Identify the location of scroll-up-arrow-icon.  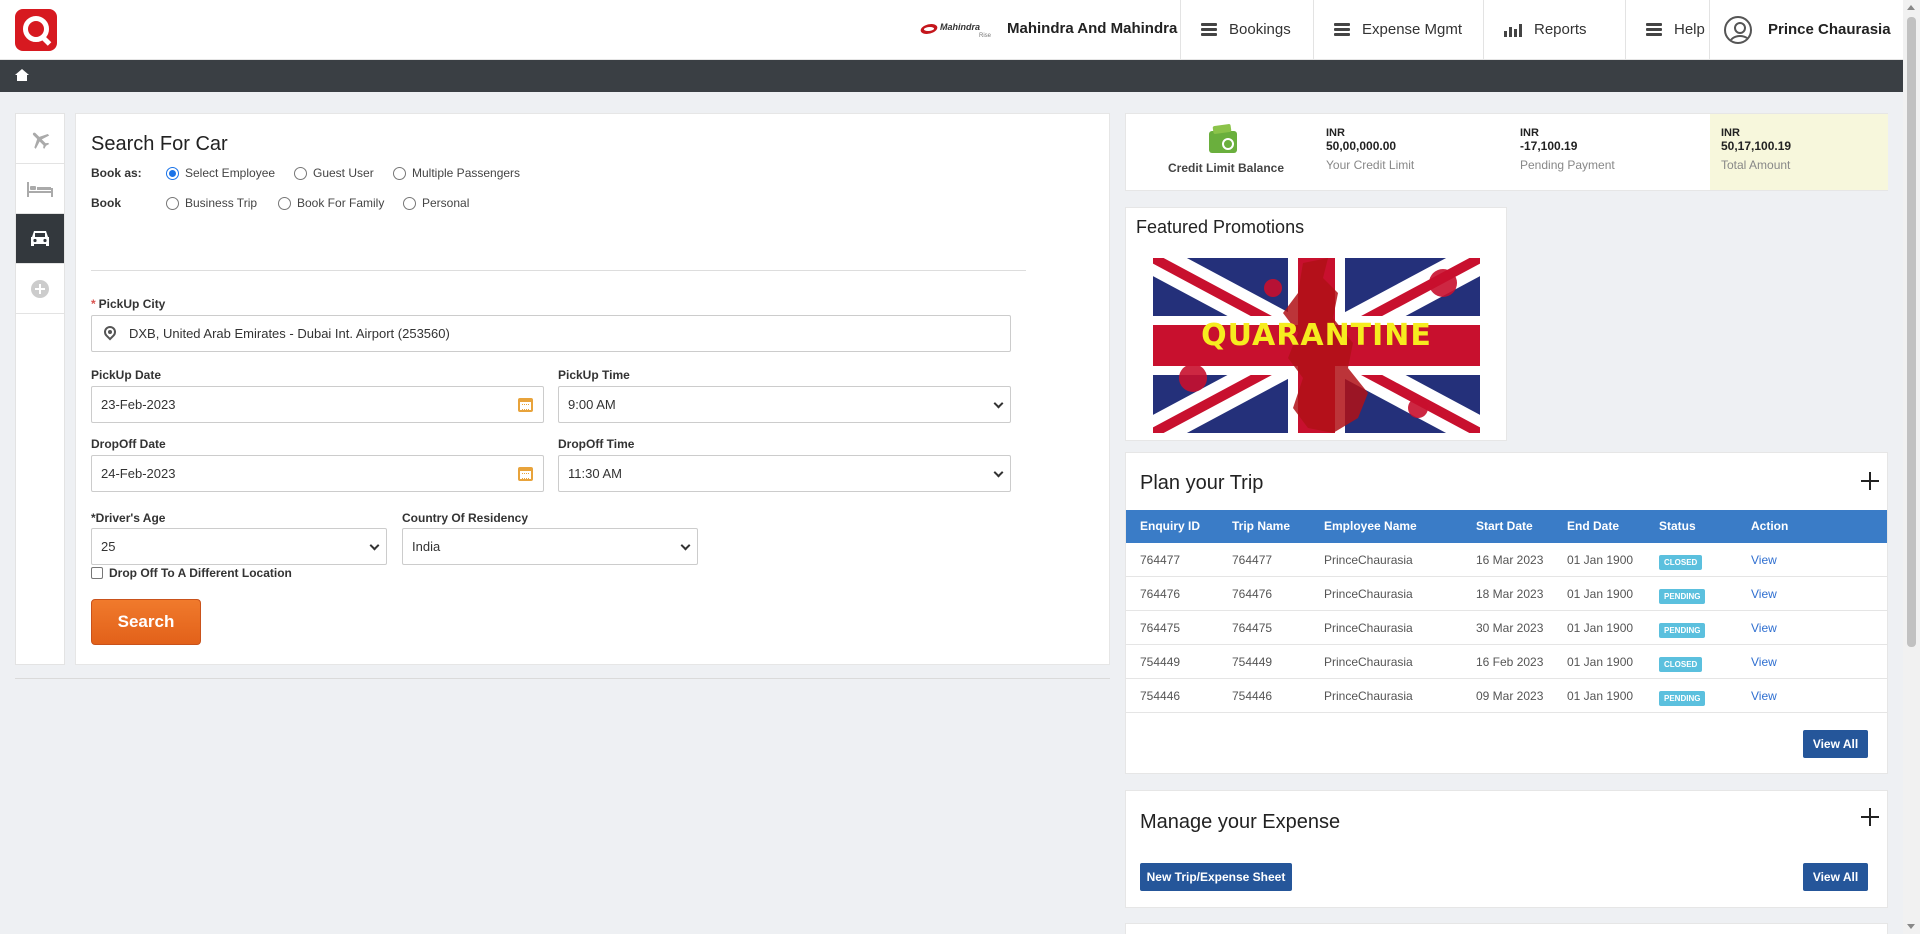
(1911, 7).